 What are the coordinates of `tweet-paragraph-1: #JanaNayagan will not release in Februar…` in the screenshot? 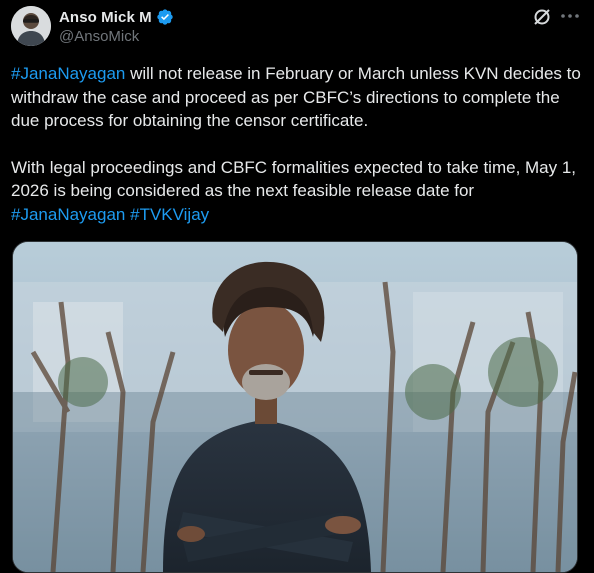 It's located at (298, 97).